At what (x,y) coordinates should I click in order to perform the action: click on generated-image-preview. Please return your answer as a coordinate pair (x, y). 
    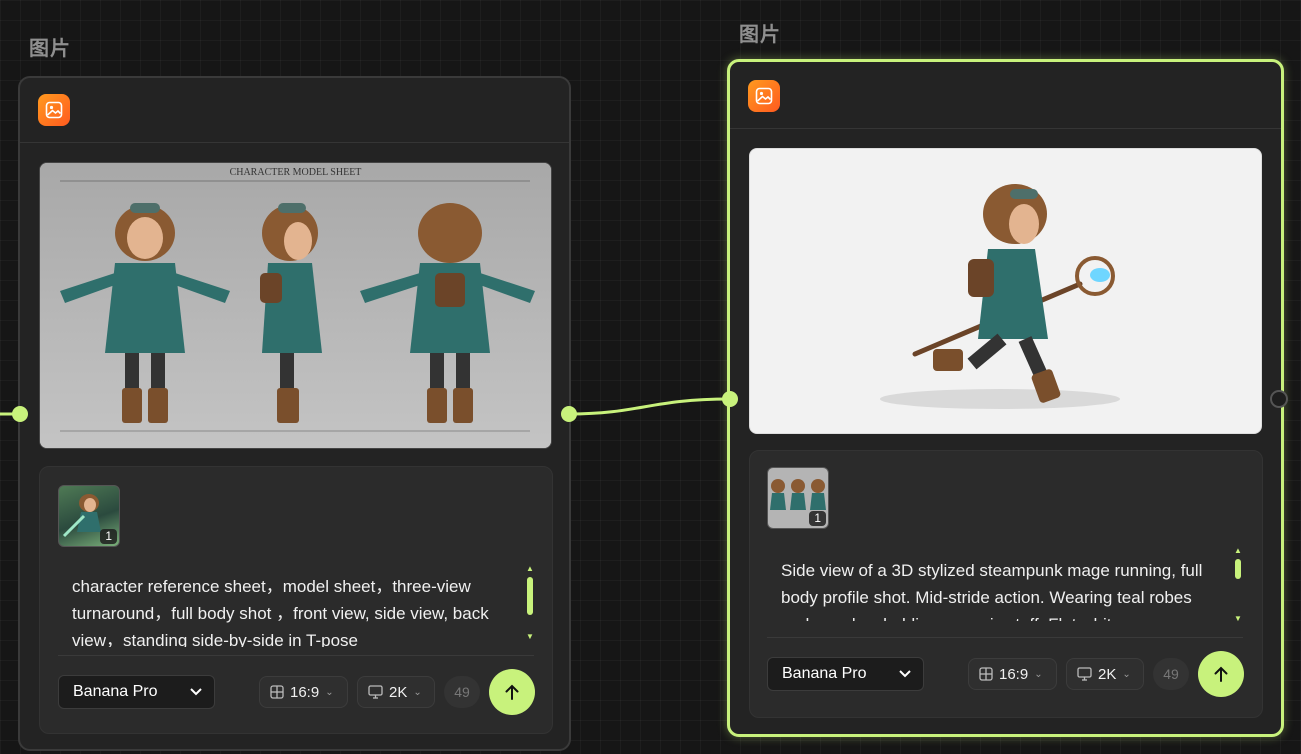
    Looking at the image, I should click on (1005, 291).